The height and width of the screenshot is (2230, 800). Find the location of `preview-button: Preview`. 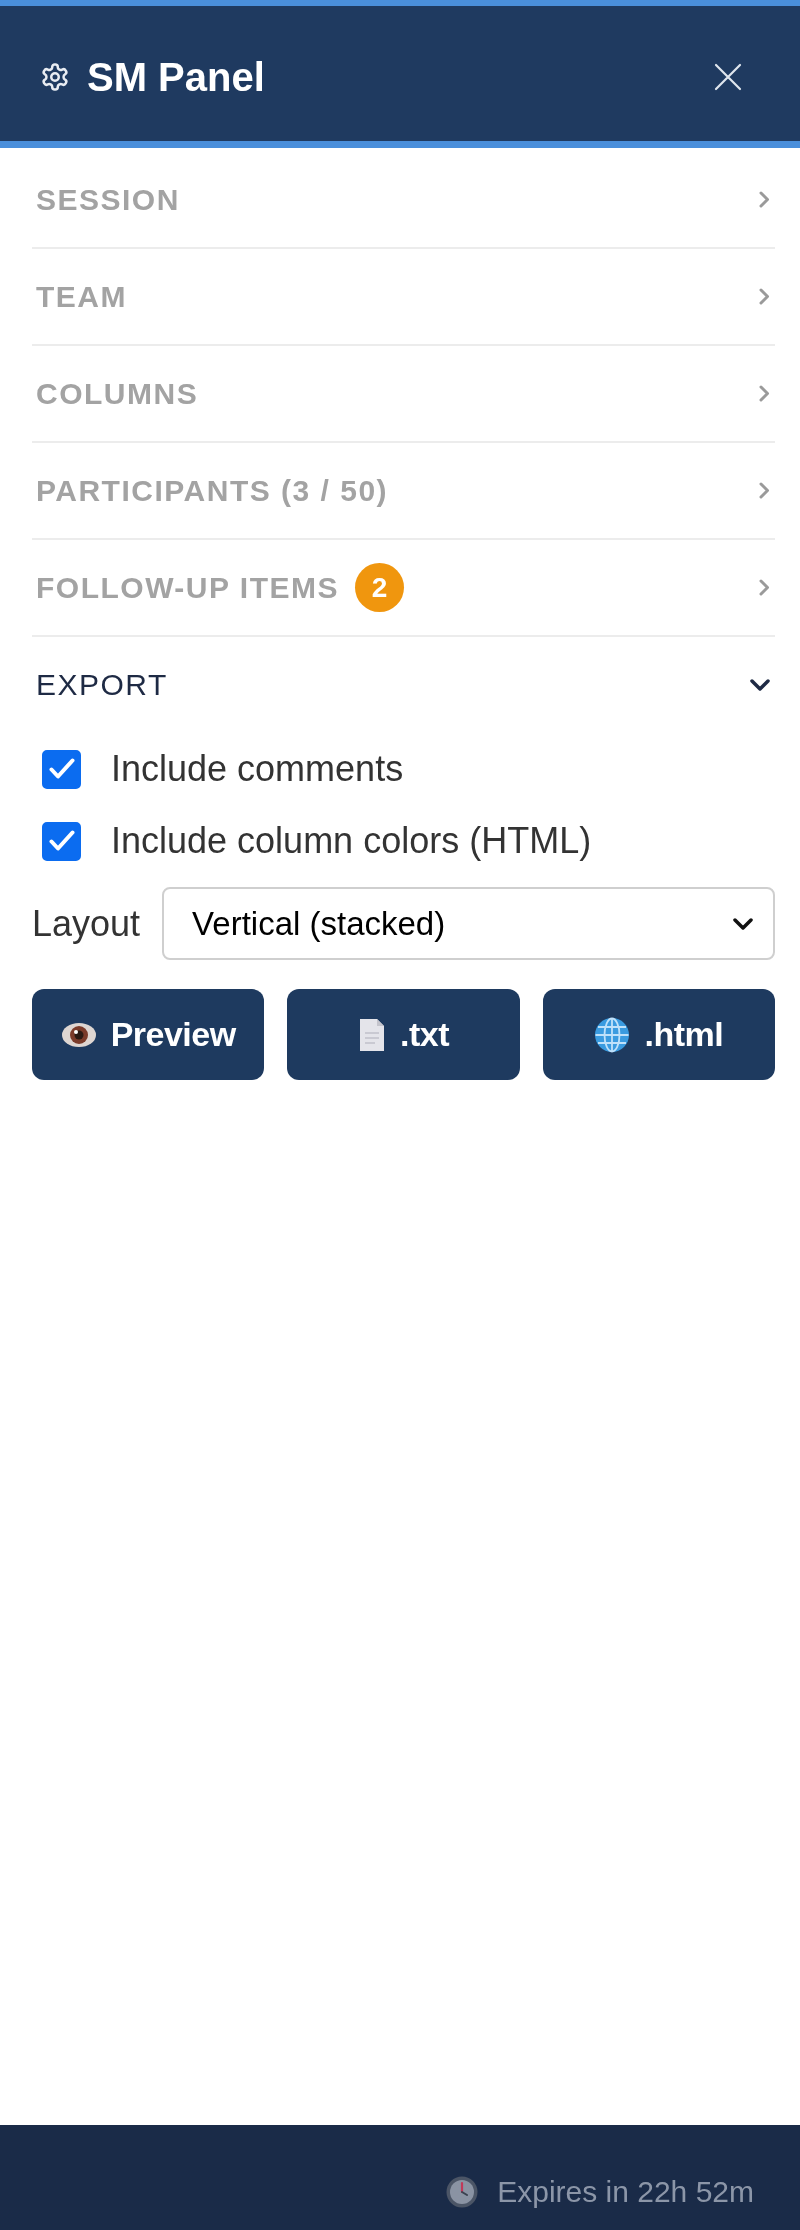

preview-button: Preview is located at coordinates (148, 1034).